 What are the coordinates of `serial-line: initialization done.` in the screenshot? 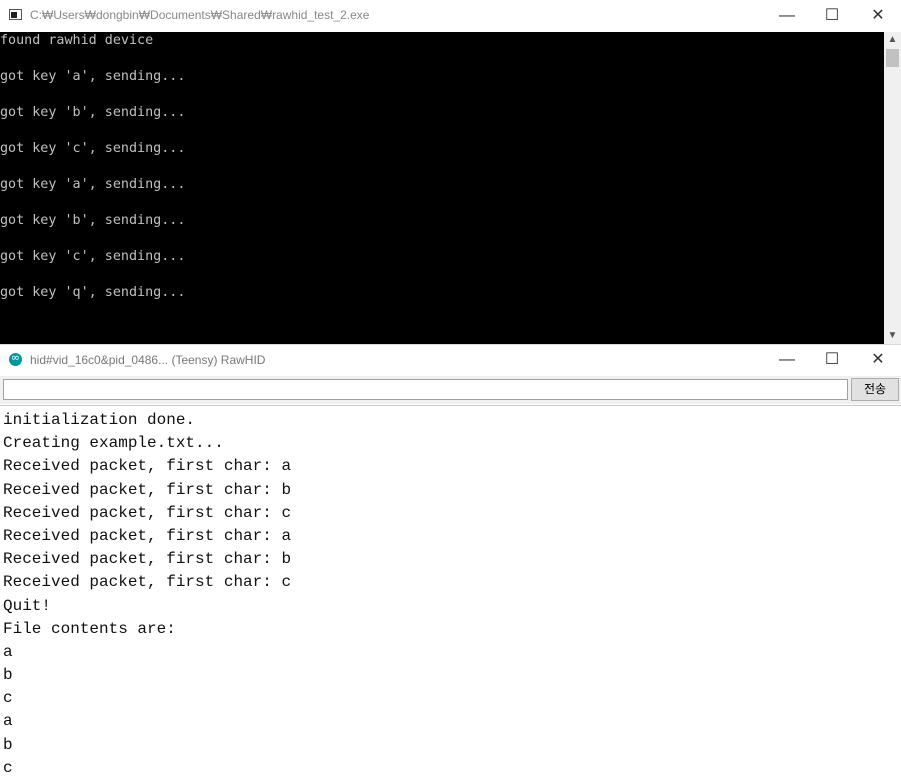 It's located at (99, 420).